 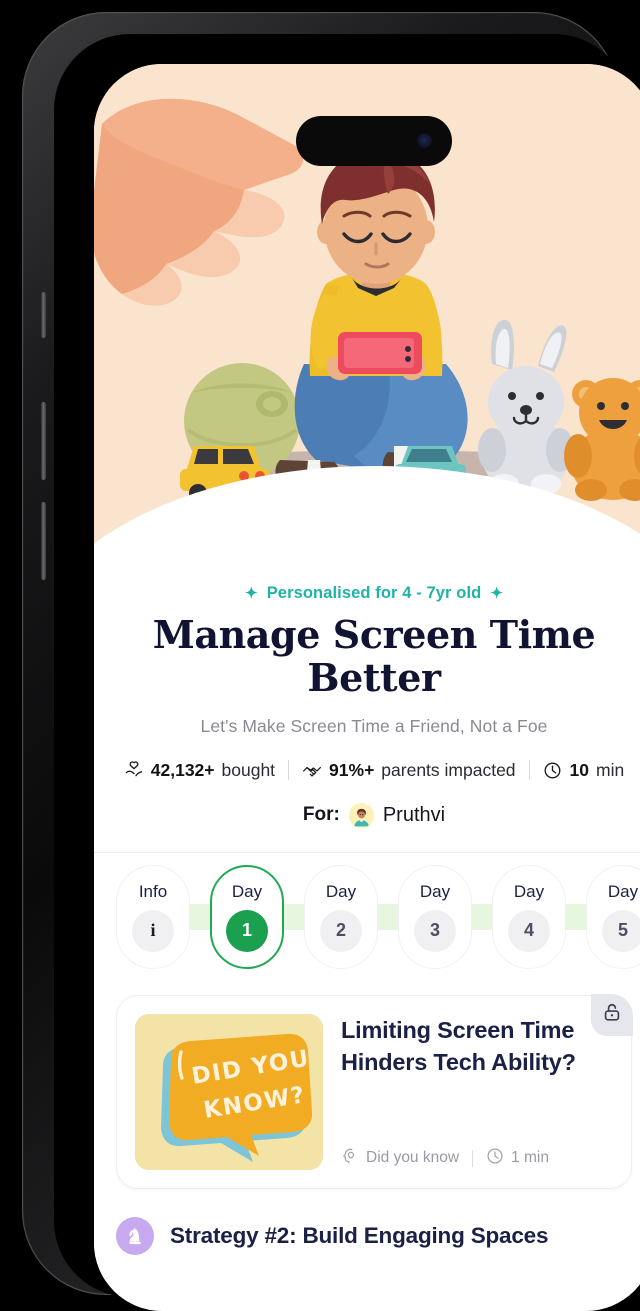 I want to click on stat-impacted: 91%+ parents impacted, so click(x=409, y=770).